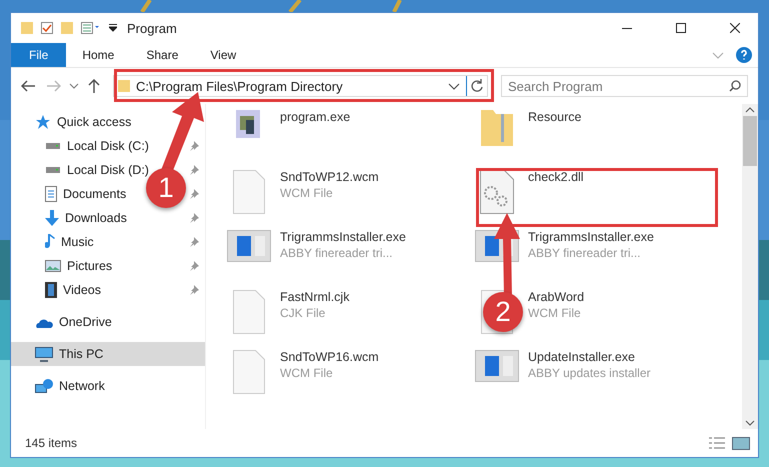 Image resolution: width=769 pixels, height=467 pixels. I want to click on address-bar: C:\Program Files\Program Directory, so click(300, 86).